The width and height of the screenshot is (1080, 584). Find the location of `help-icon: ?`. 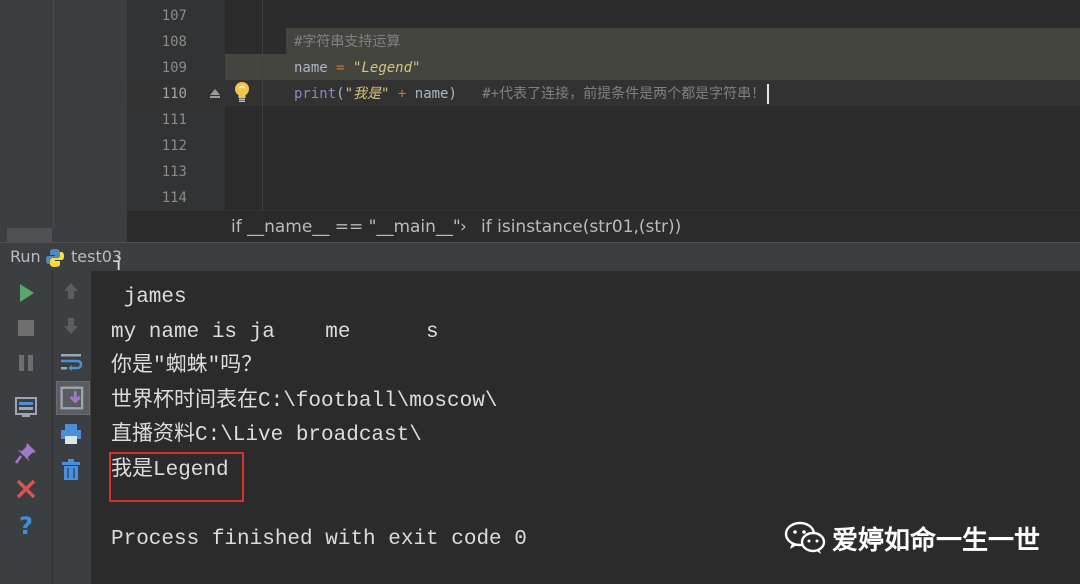

help-icon: ? is located at coordinates (26, 525).